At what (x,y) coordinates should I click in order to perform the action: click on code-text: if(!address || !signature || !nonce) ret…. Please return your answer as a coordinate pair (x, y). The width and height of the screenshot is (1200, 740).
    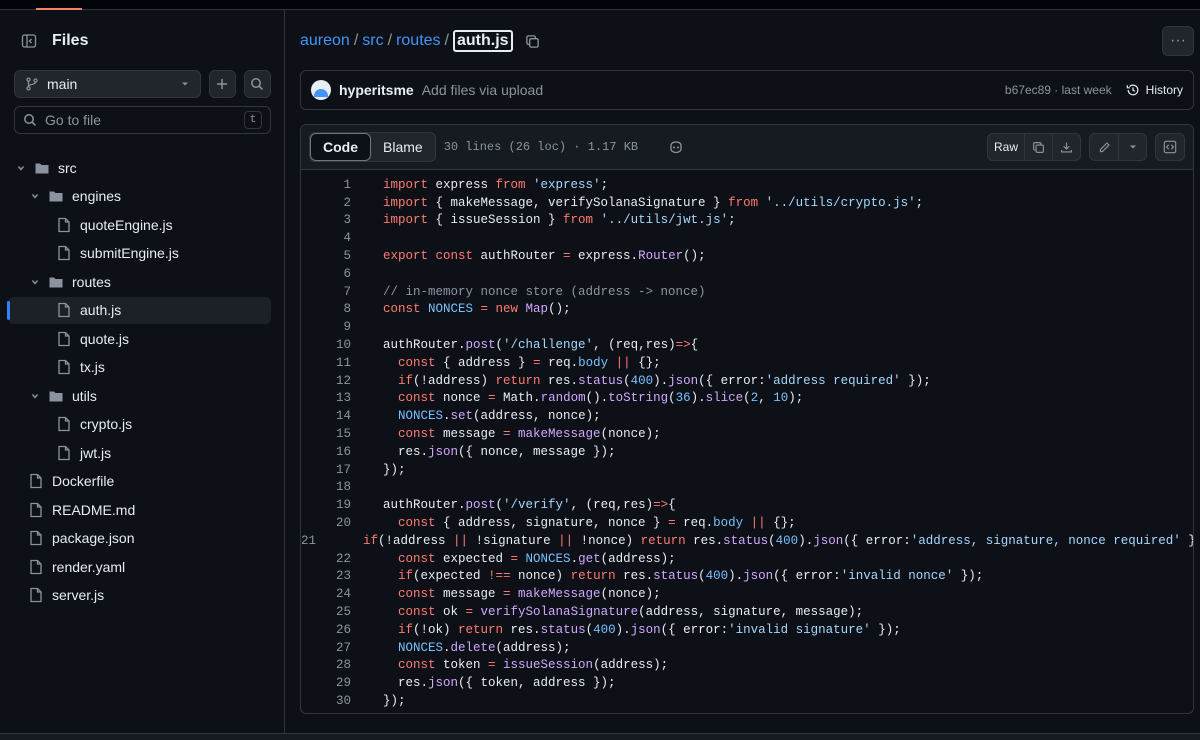
    Looking at the image, I should click on (770, 540).